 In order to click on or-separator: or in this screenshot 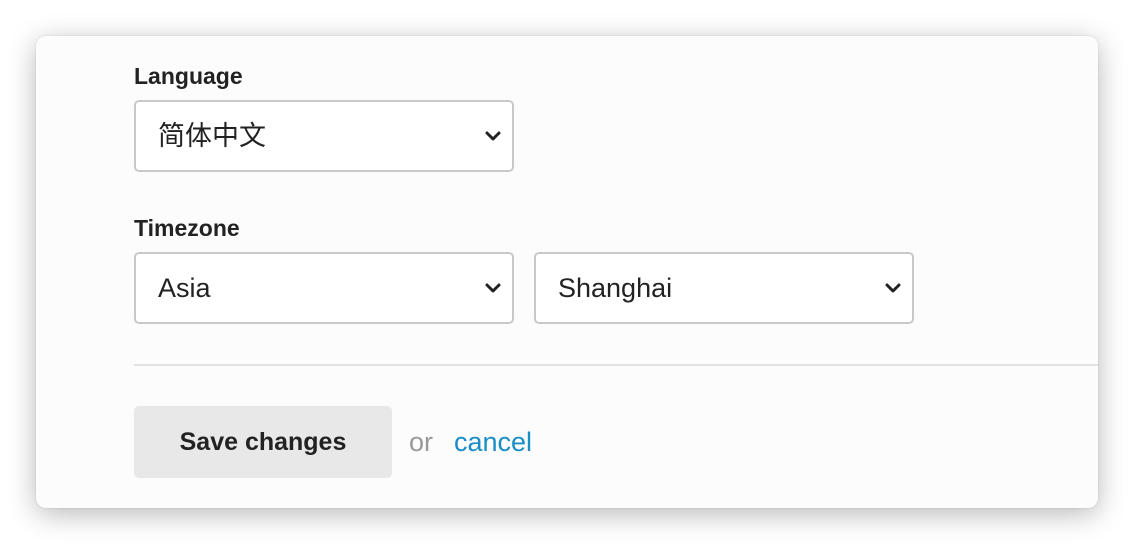, I will do `click(421, 442)`.